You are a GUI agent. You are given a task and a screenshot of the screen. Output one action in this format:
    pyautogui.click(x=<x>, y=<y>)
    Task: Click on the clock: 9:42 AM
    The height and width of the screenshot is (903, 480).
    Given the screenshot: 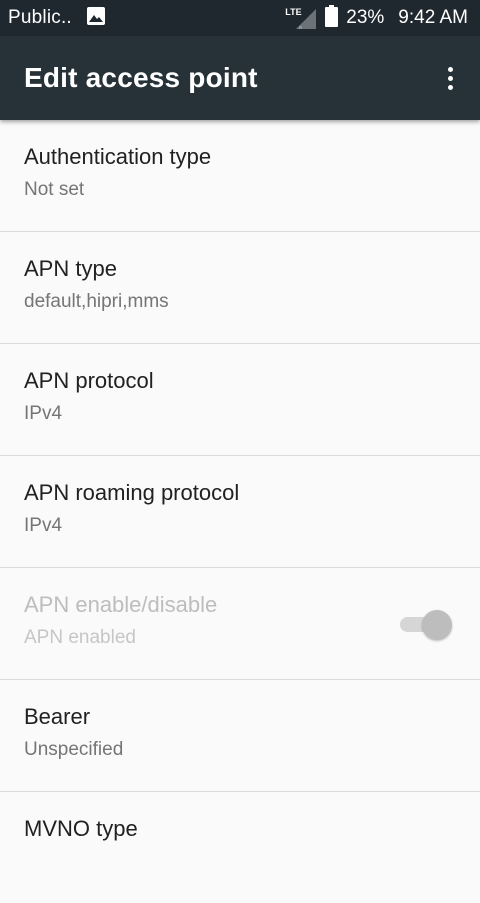 What is the action you would take?
    pyautogui.click(x=433, y=17)
    